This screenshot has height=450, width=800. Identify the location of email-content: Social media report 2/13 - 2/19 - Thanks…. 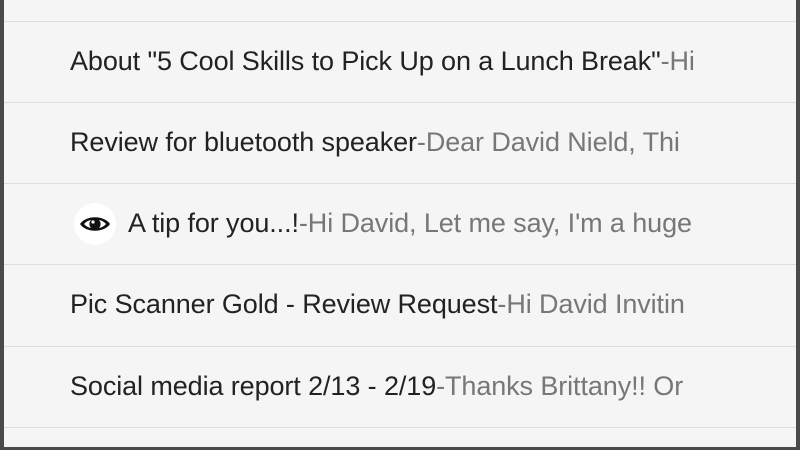
(376, 386).